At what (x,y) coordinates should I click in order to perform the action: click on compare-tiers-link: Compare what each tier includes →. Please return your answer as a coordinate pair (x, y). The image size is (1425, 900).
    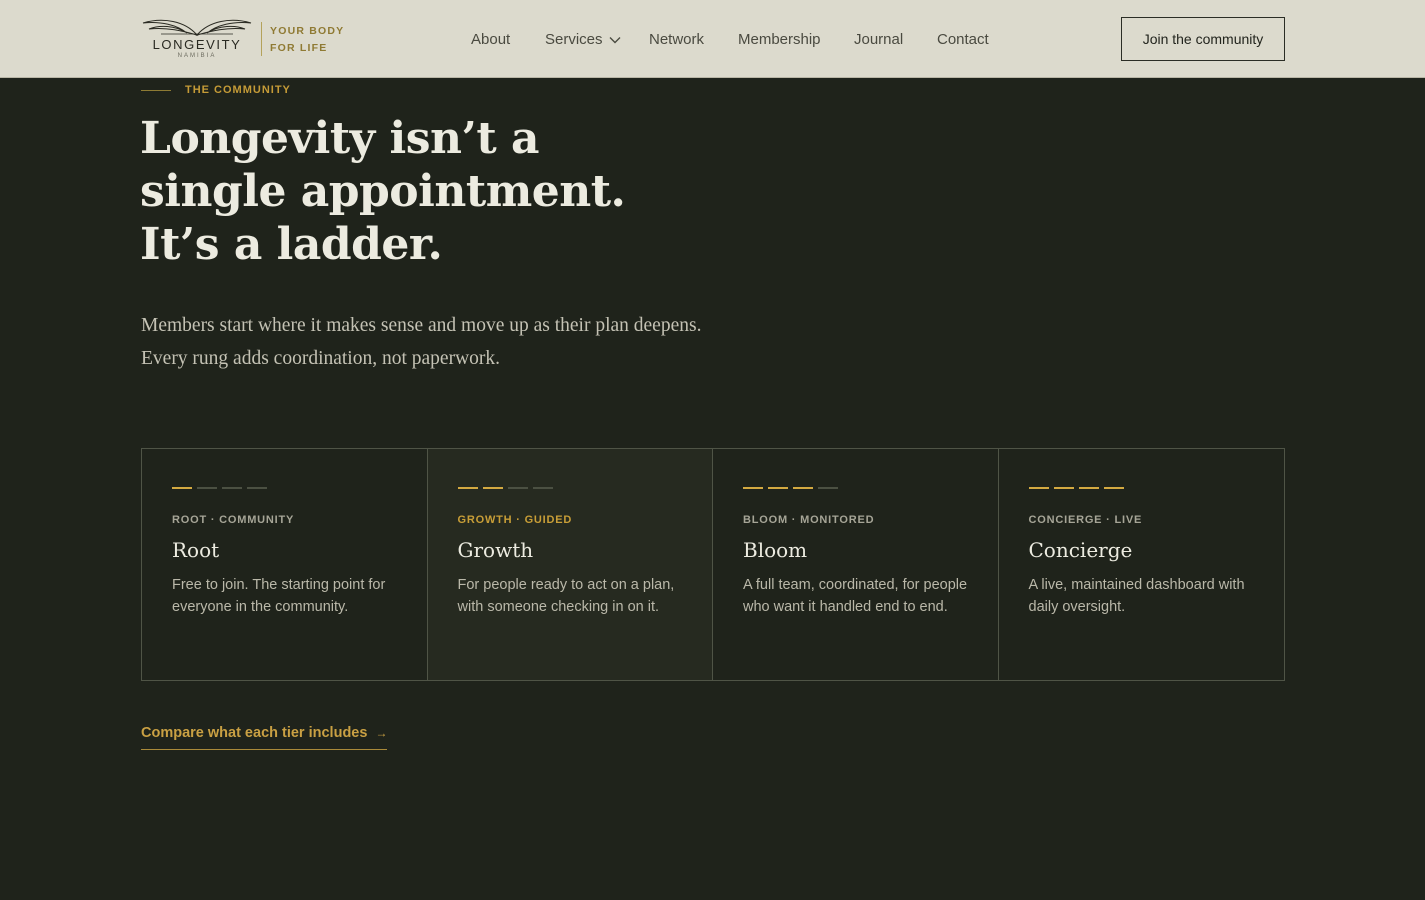
    Looking at the image, I should click on (264, 737).